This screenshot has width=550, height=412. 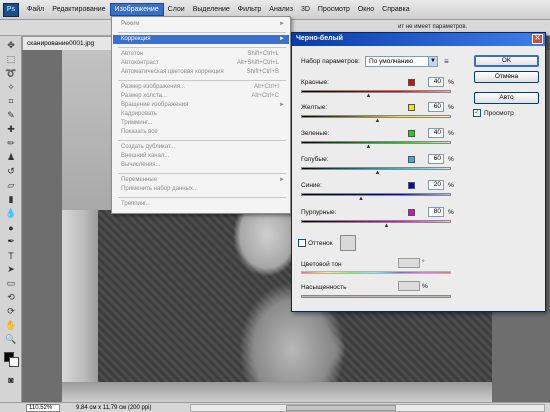 What do you see at coordinates (11, 157) in the screenshot?
I see `clone-stamp-tool-icon: ♟` at bounding box center [11, 157].